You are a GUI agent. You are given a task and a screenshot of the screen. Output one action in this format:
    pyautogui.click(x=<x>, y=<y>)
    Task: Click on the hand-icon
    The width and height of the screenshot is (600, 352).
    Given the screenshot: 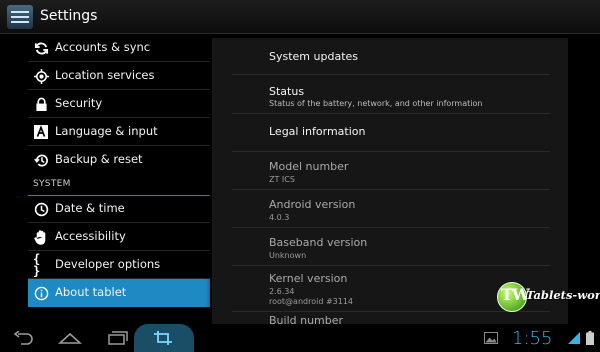 What is the action you would take?
    pyautogui.click(x=41, y=237)
    